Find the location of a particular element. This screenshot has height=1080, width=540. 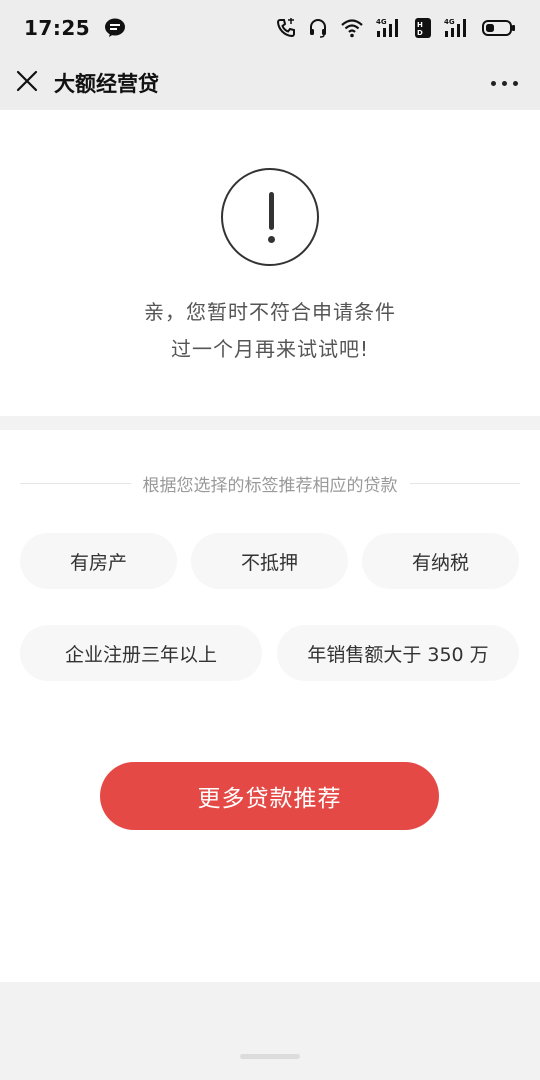

exclamation-bar is located at coordinates (271, 211).